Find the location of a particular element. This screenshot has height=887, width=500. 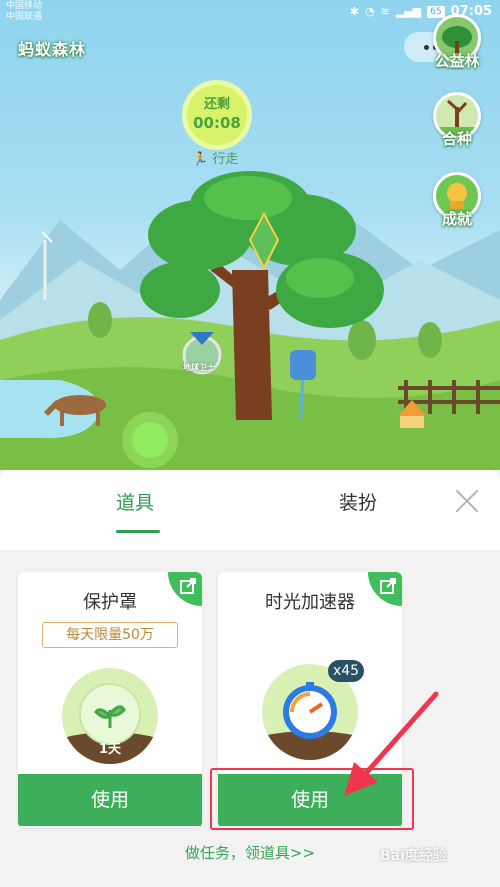

carrier-2: 中国联通 is located at coordinates (24, 17).